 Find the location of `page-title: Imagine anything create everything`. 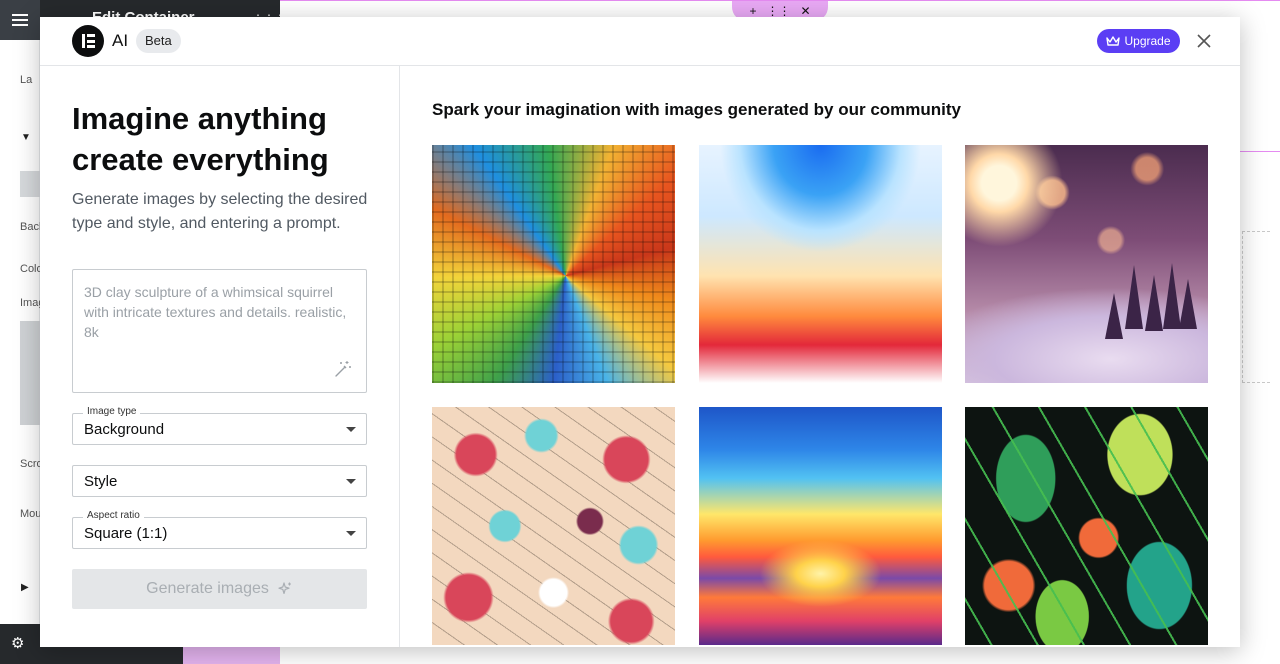

page-title: Imagine anything create everything is located at coordinates (200, 139).